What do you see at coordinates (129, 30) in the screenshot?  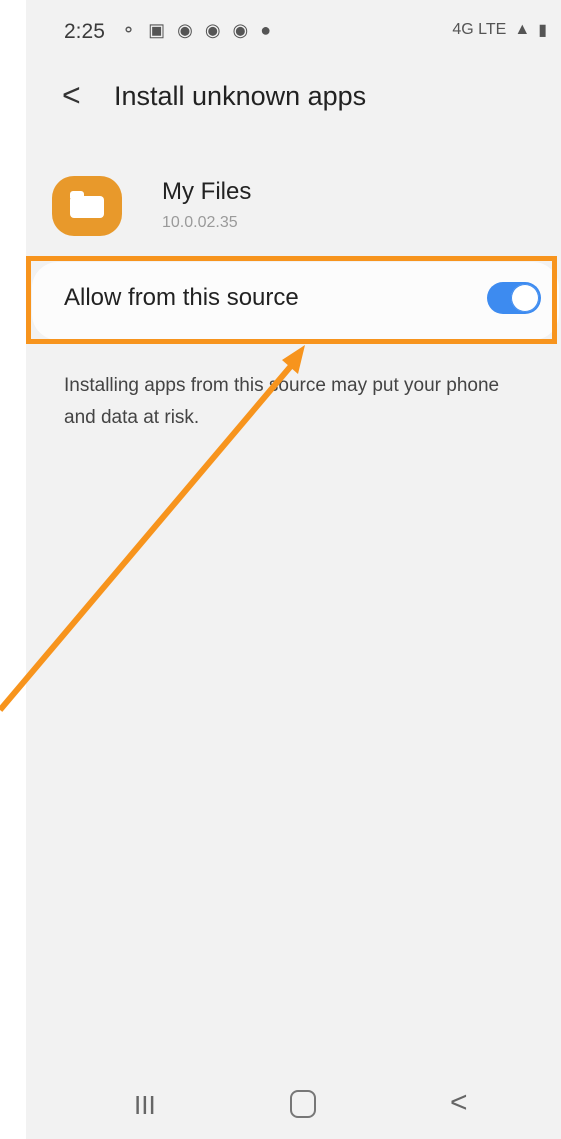 I see `wifi-calling-icon: ⚬` at bounding box center [129, 30].